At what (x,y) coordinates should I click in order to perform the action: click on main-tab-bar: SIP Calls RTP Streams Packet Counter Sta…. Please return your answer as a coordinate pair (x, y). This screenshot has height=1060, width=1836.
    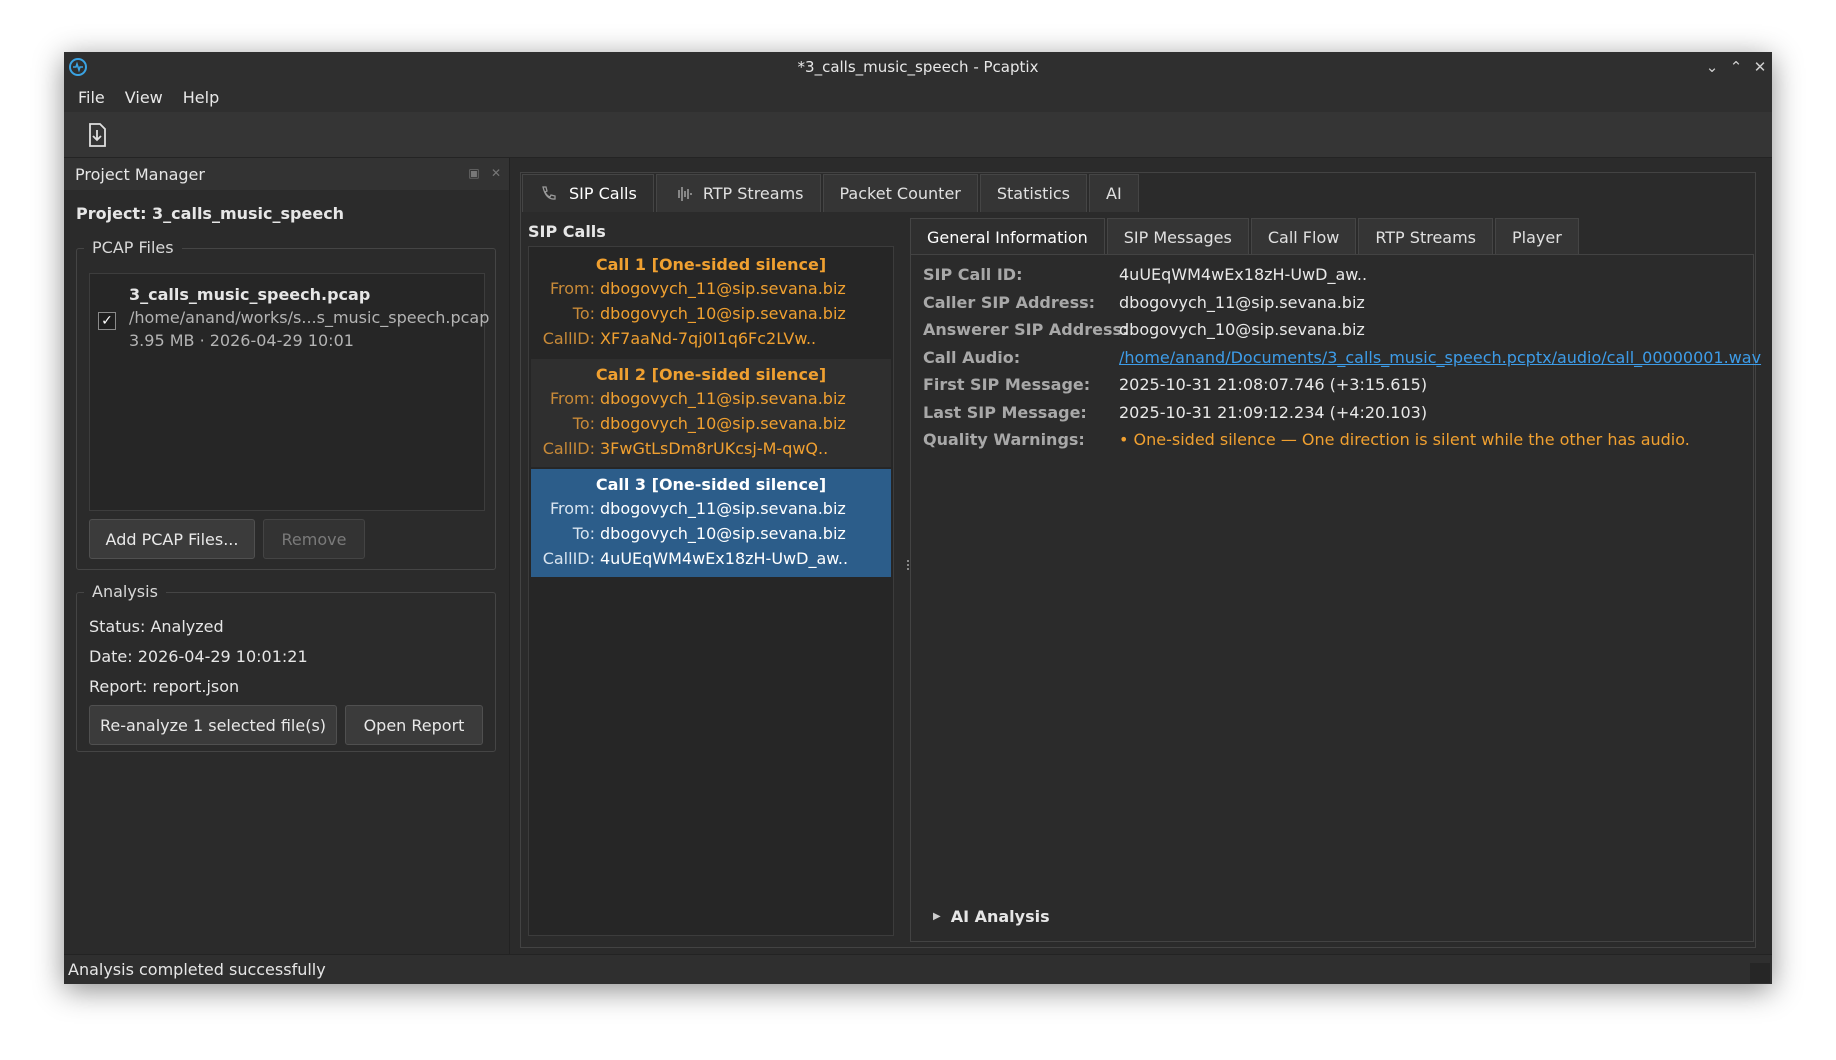
    Looking at the image, I should click on (831, 193).